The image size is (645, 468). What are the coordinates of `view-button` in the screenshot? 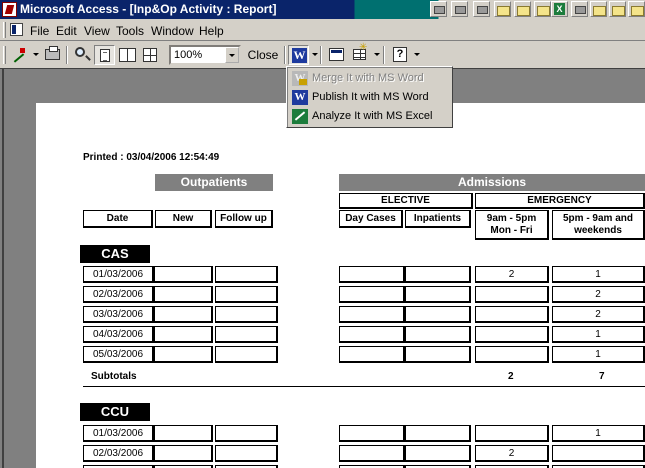 It's located at (19, 55).